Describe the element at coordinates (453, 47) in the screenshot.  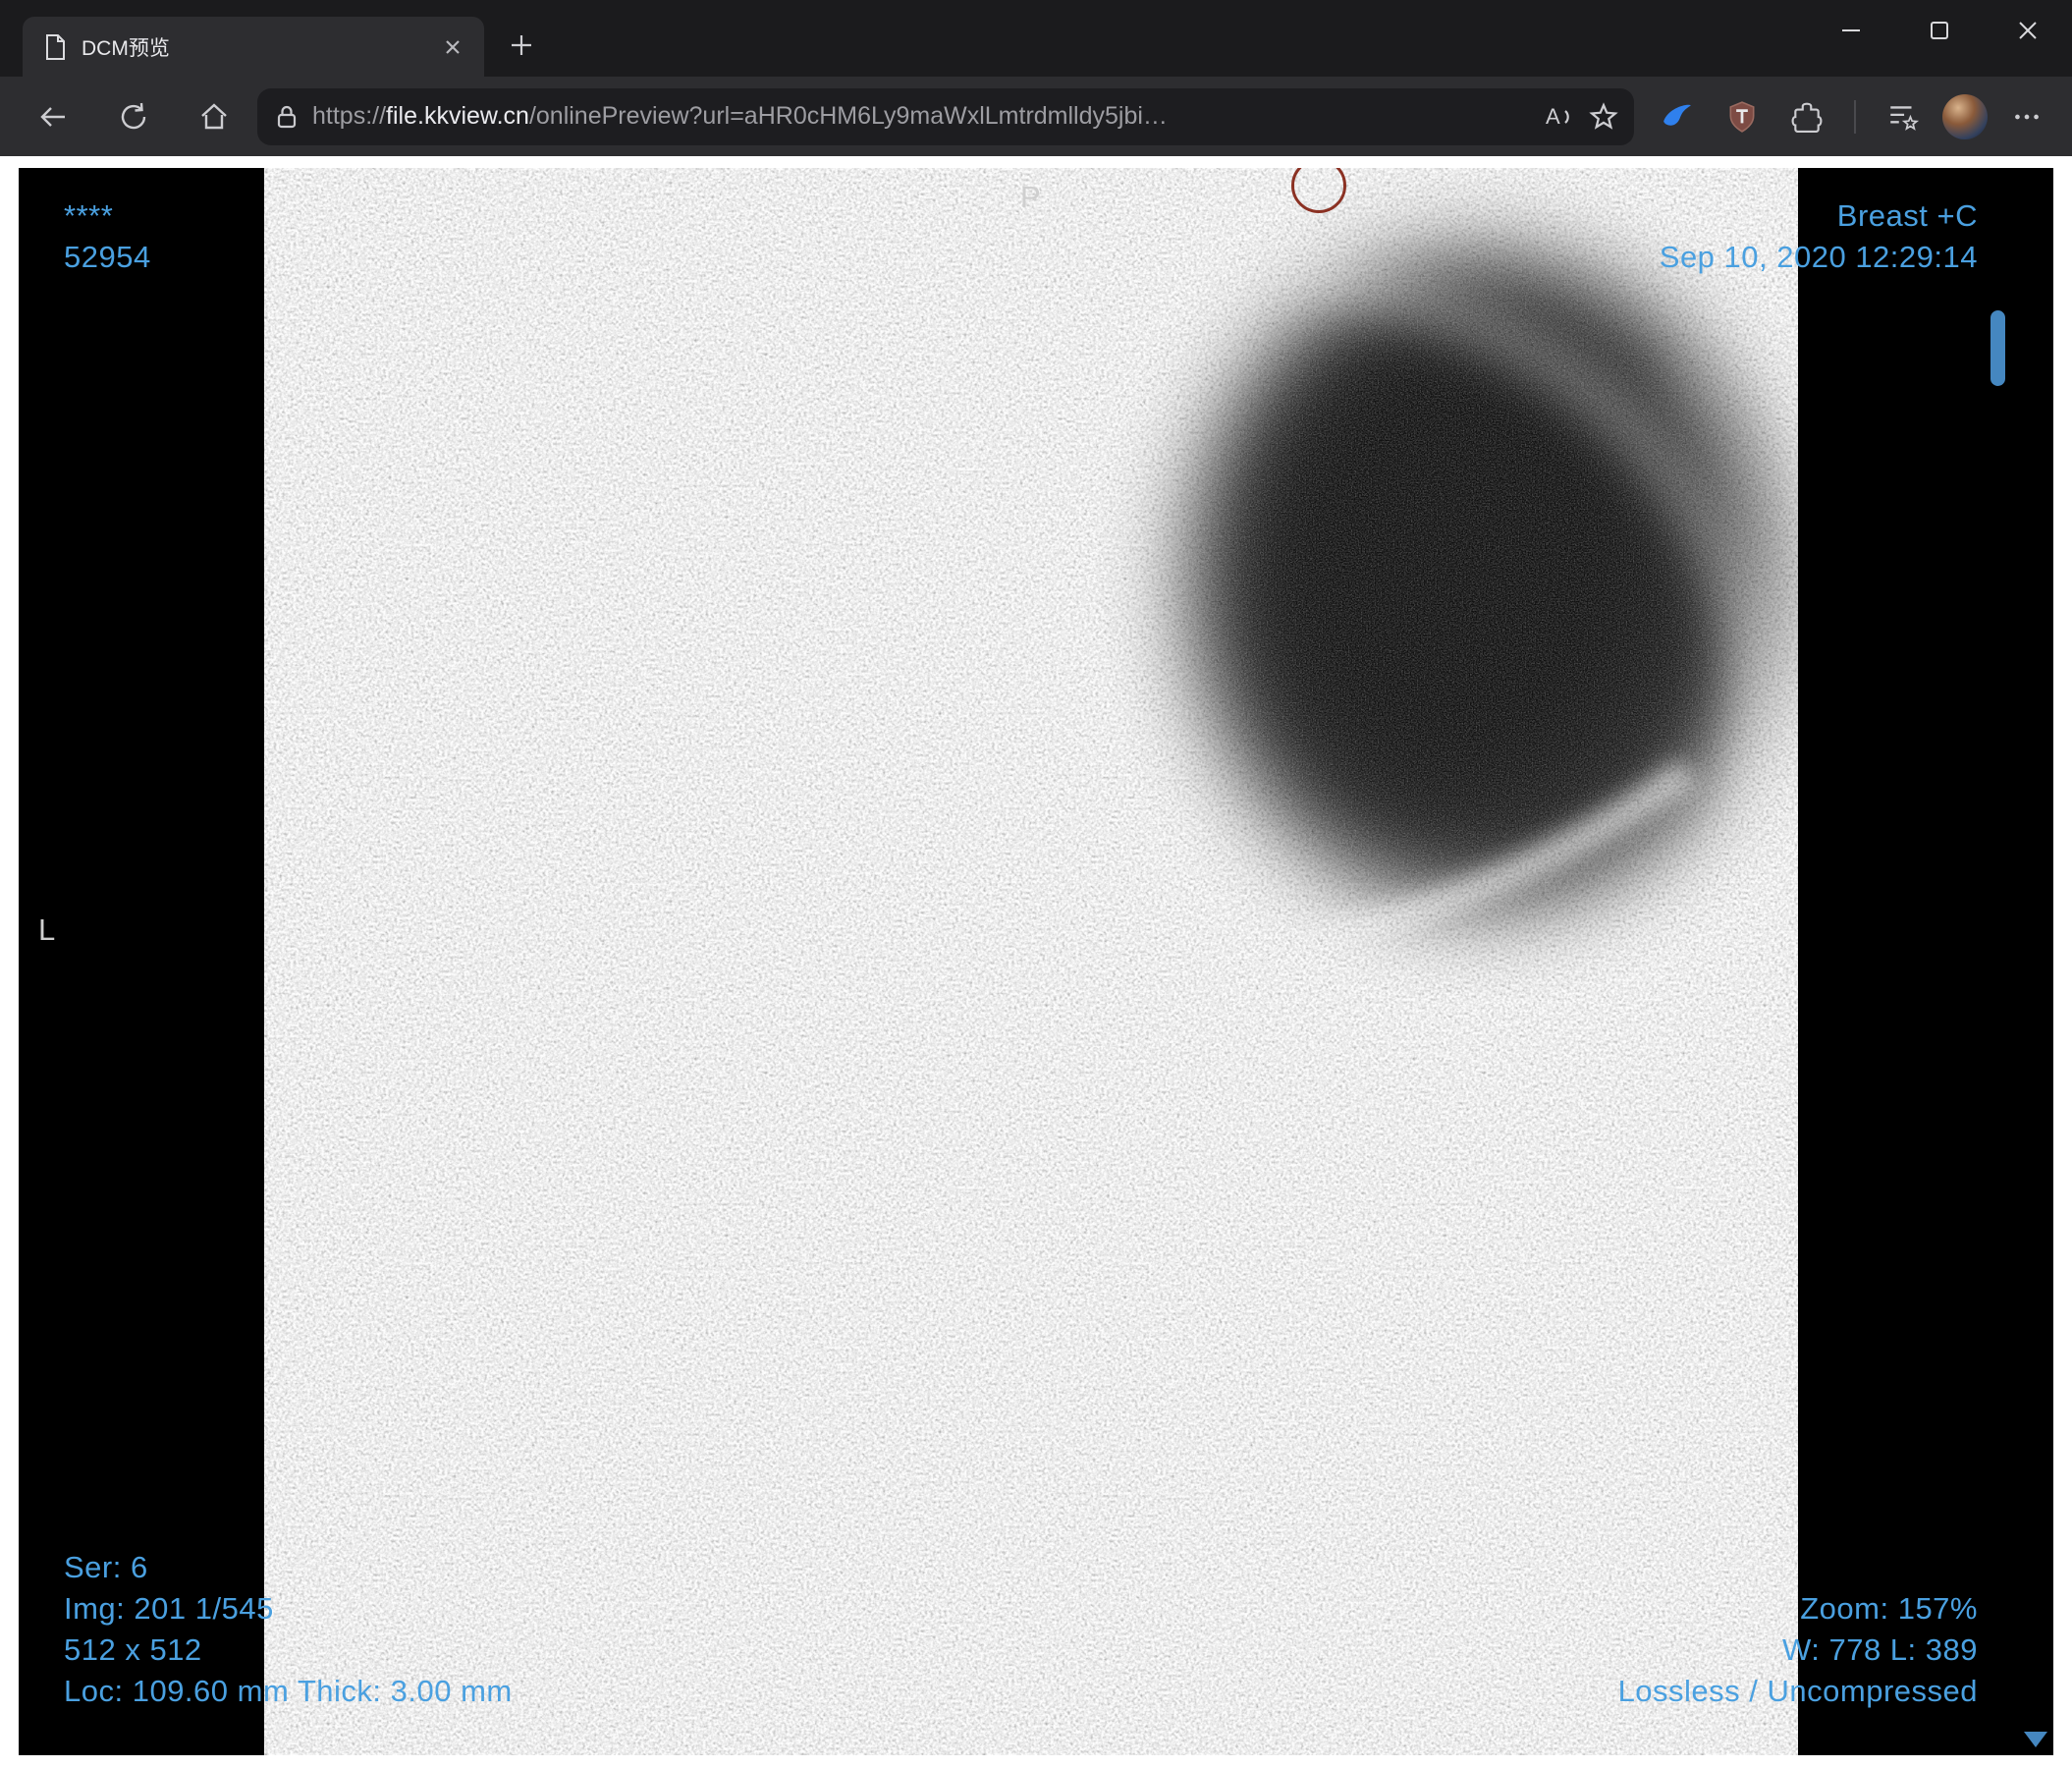
I see `tab-close-icon` at that location.